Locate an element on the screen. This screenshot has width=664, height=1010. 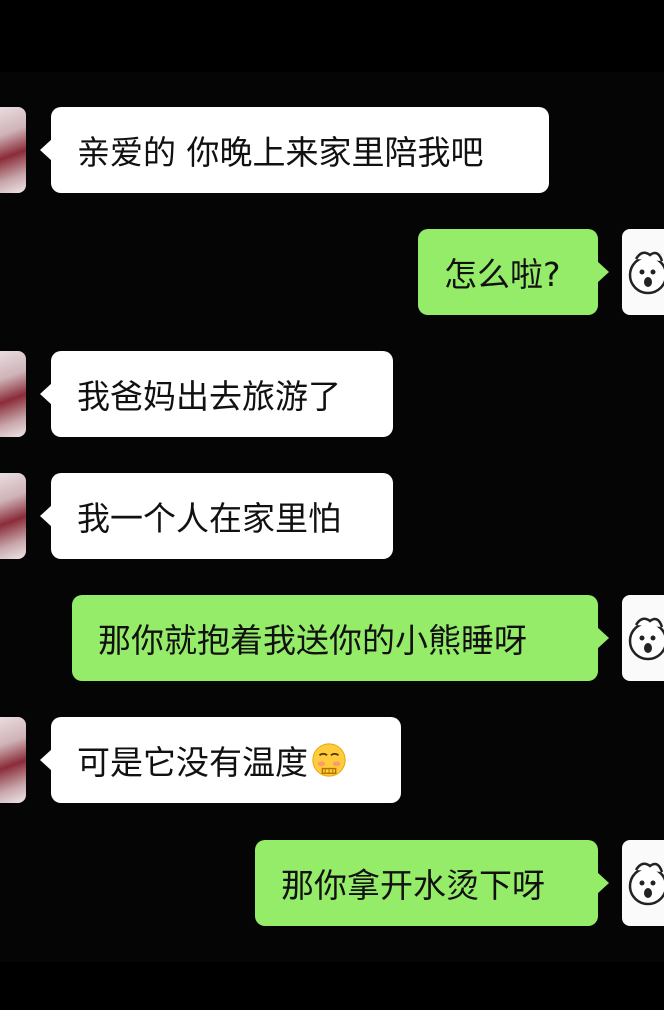
bottom-bar is located at coordinates (332, 986).